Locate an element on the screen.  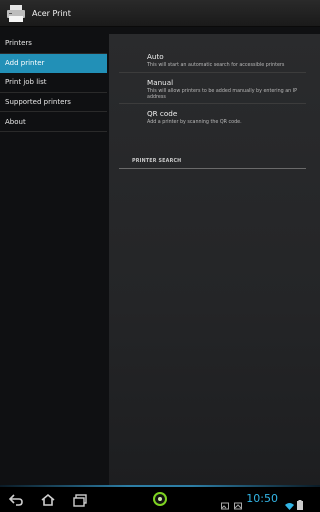
sidebar-item-label: About is located at coordinates (15, 121).